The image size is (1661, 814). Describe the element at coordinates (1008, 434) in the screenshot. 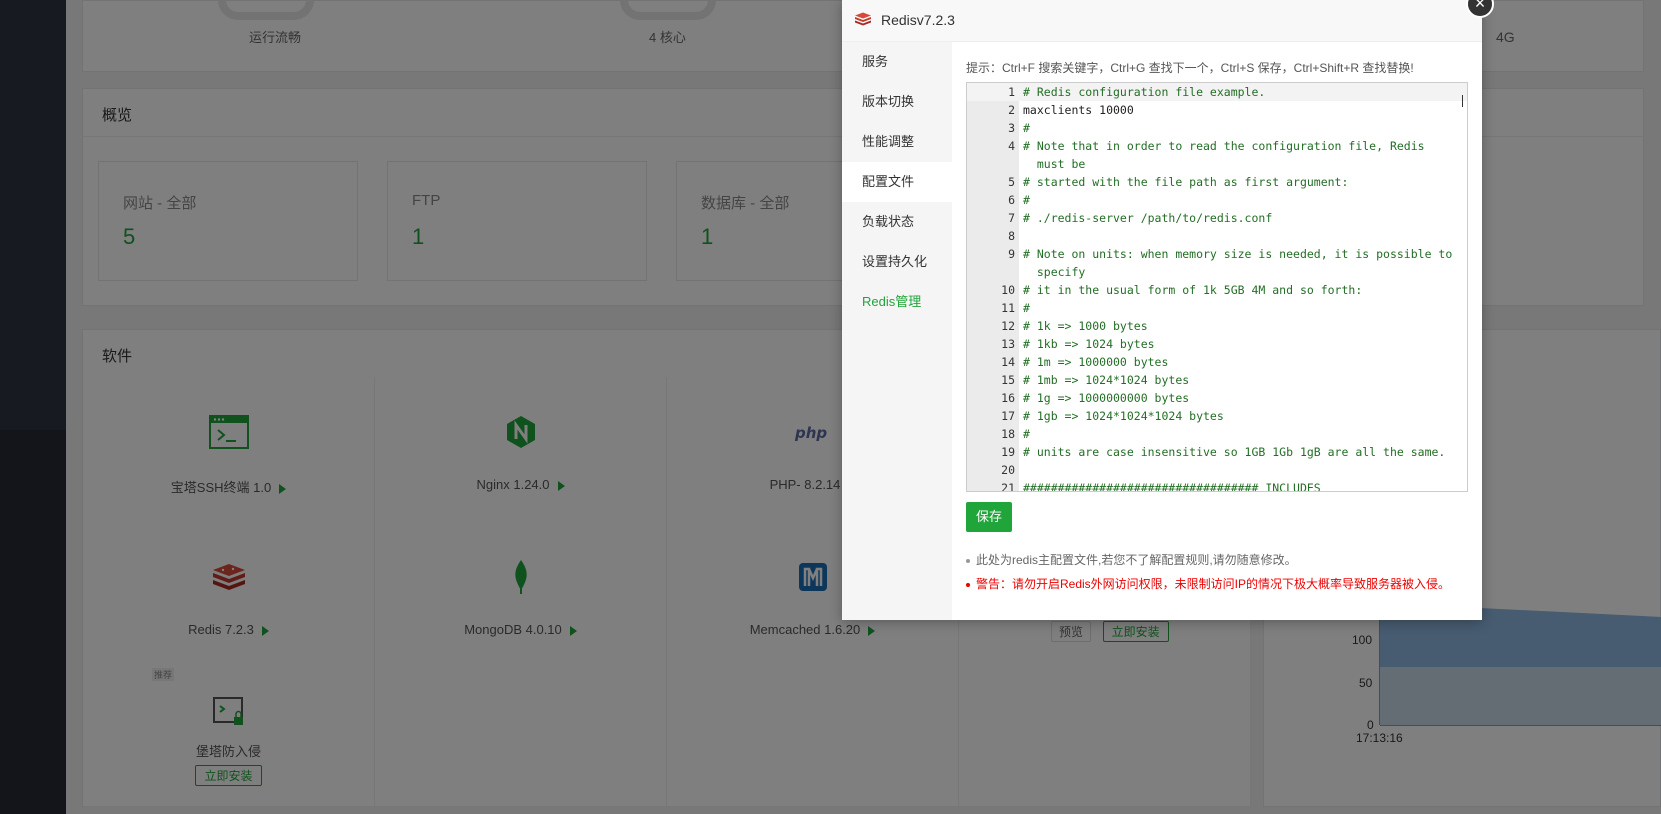

I see `line-number: 18` at that location.